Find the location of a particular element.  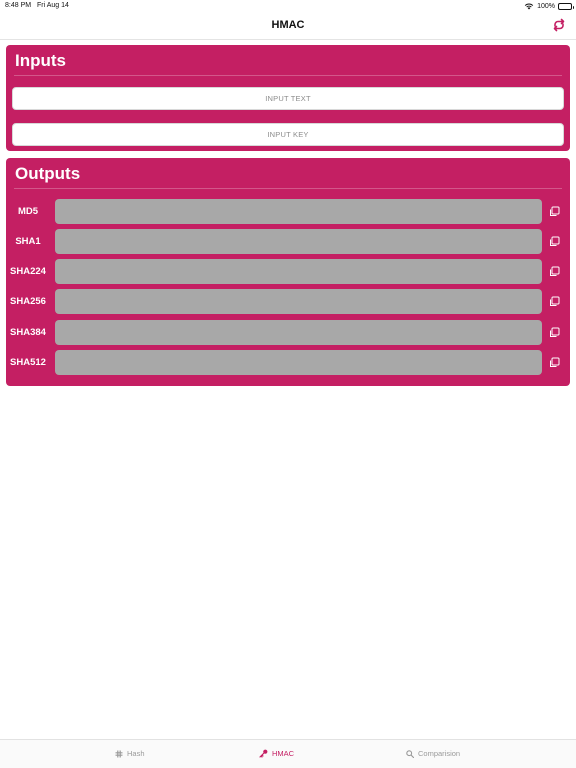

output-label: MD5 is located at coordinates (28, 211).